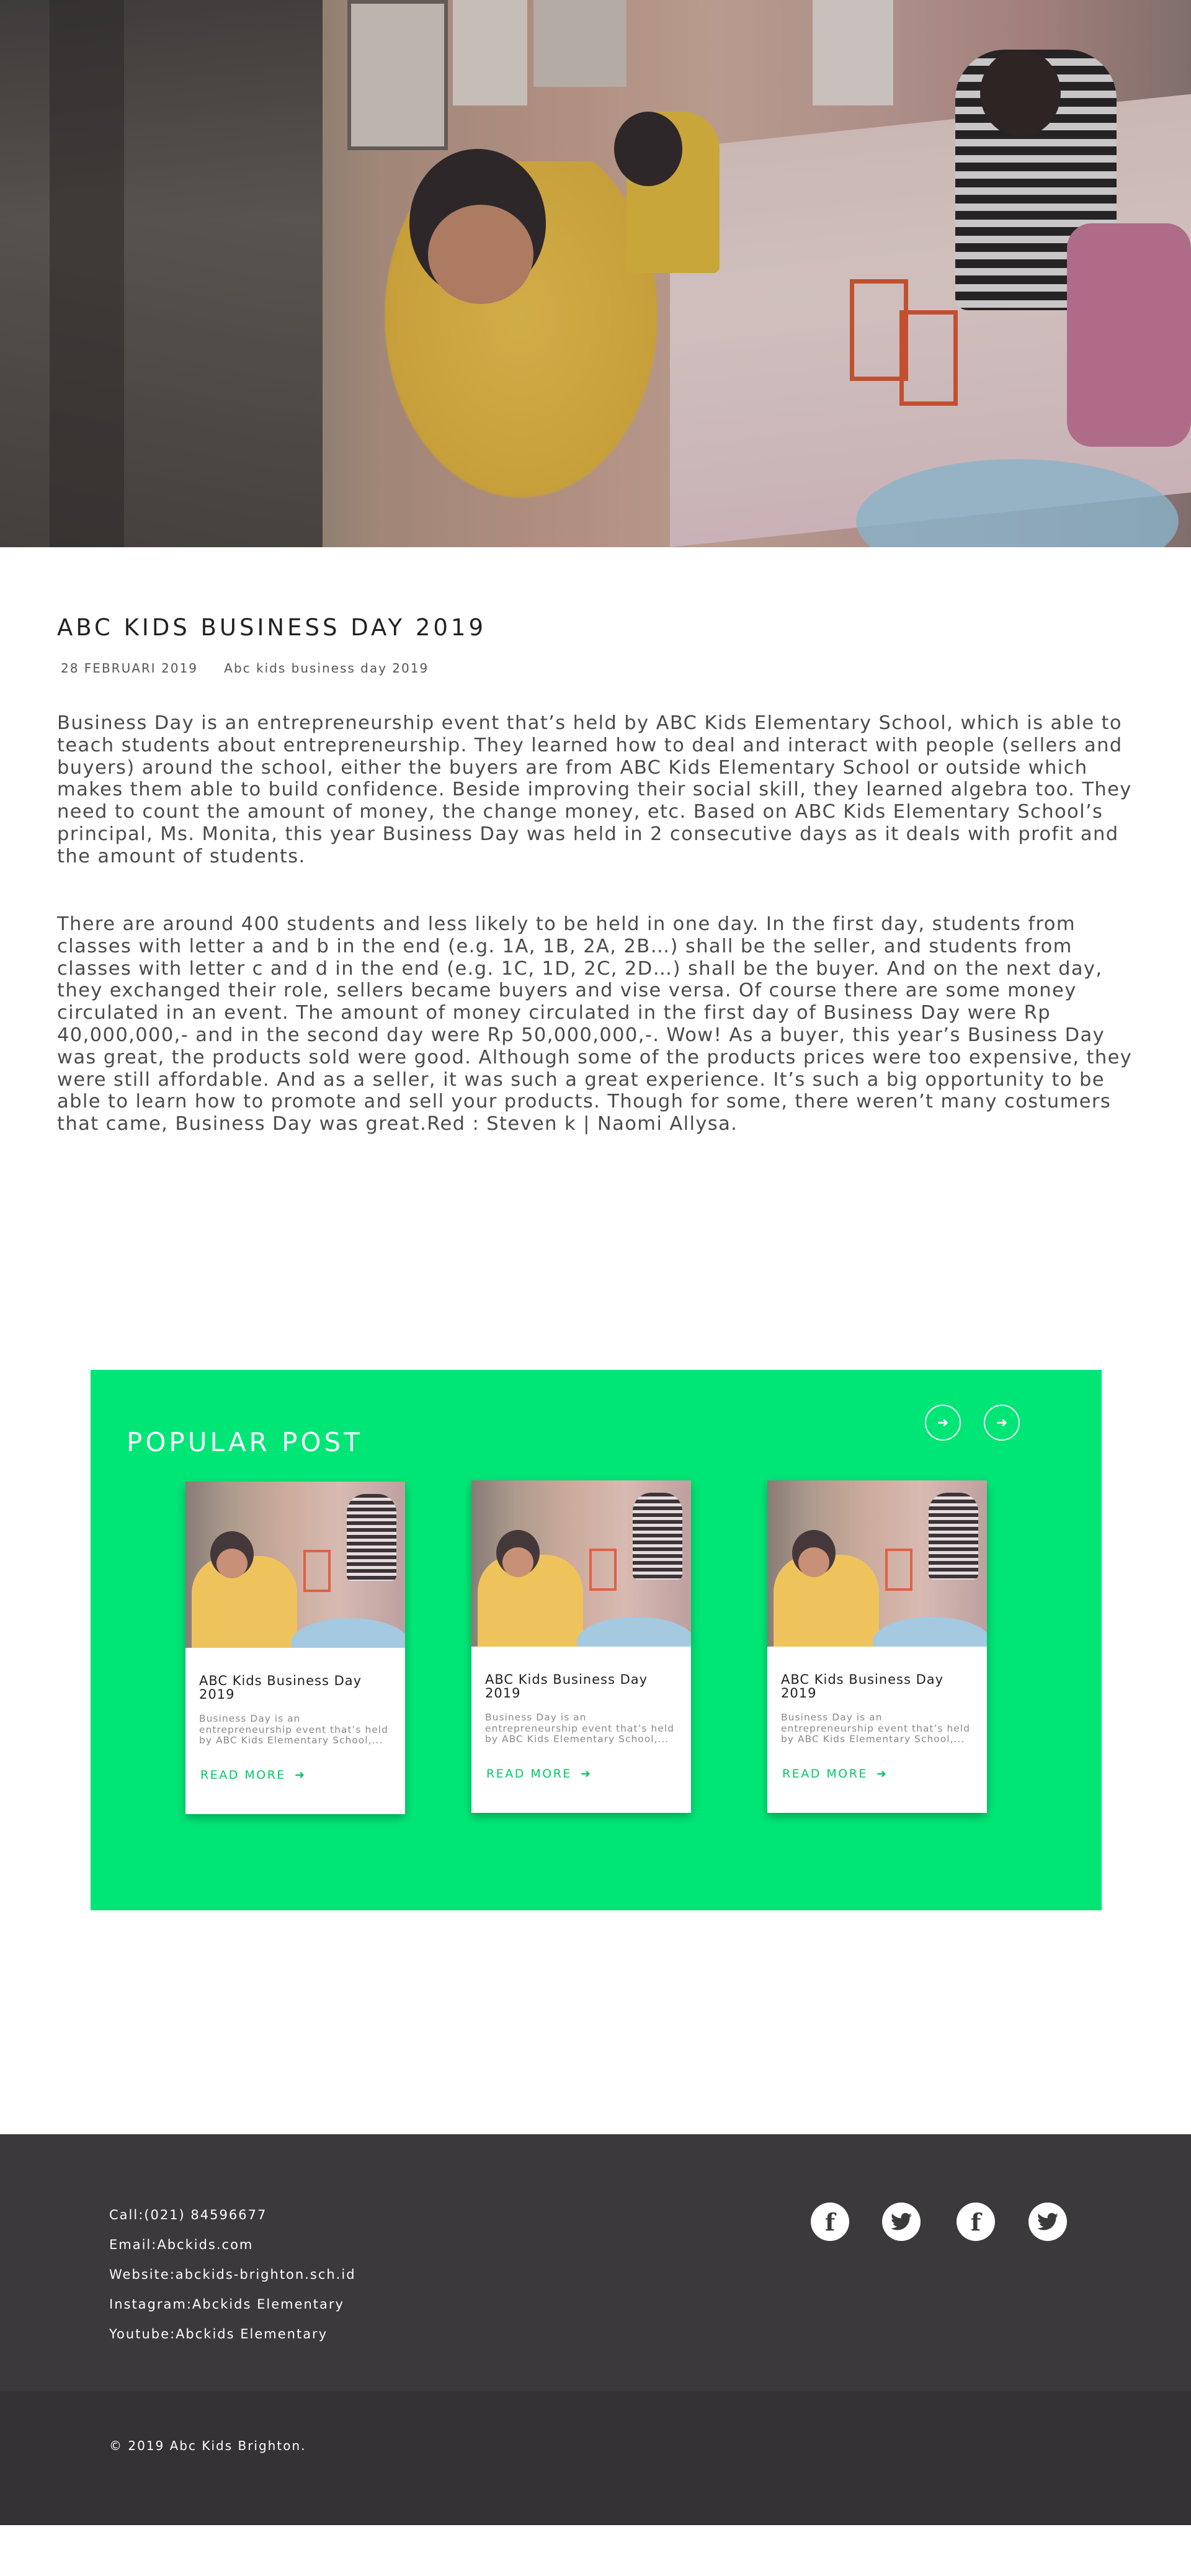 This screenshot has height=2576, width=1191. I want to click on article-date: 28 FEBRUARI 2019, so click(130, 668).